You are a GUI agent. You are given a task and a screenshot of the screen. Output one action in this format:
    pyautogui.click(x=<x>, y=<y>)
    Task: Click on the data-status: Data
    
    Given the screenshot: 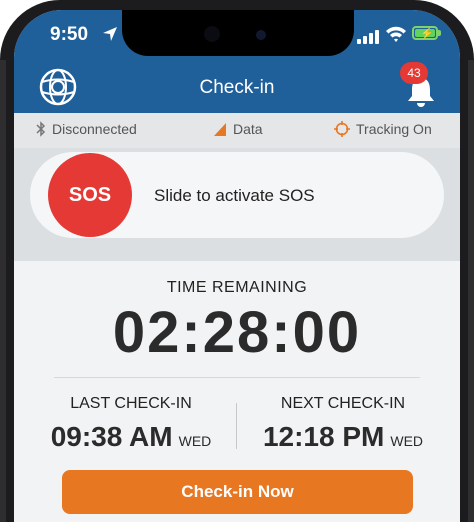 What is the action you would take?
    pyautogui.click(x=238, y=129)
    